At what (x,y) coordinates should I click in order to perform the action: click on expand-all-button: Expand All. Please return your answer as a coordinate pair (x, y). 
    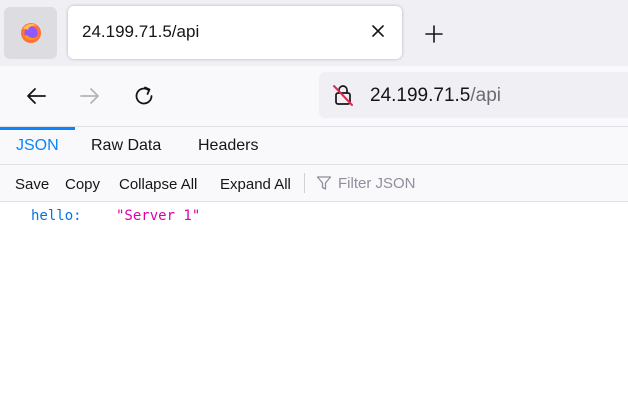
    Looking at the image, I should click on (255, 184).